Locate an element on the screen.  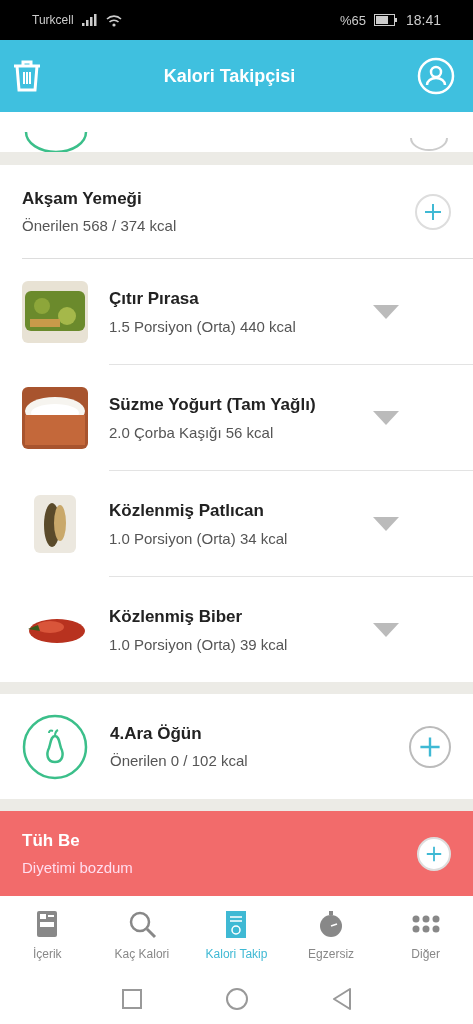
carrier-name: Turkcell is located at coordinates (53, 20).